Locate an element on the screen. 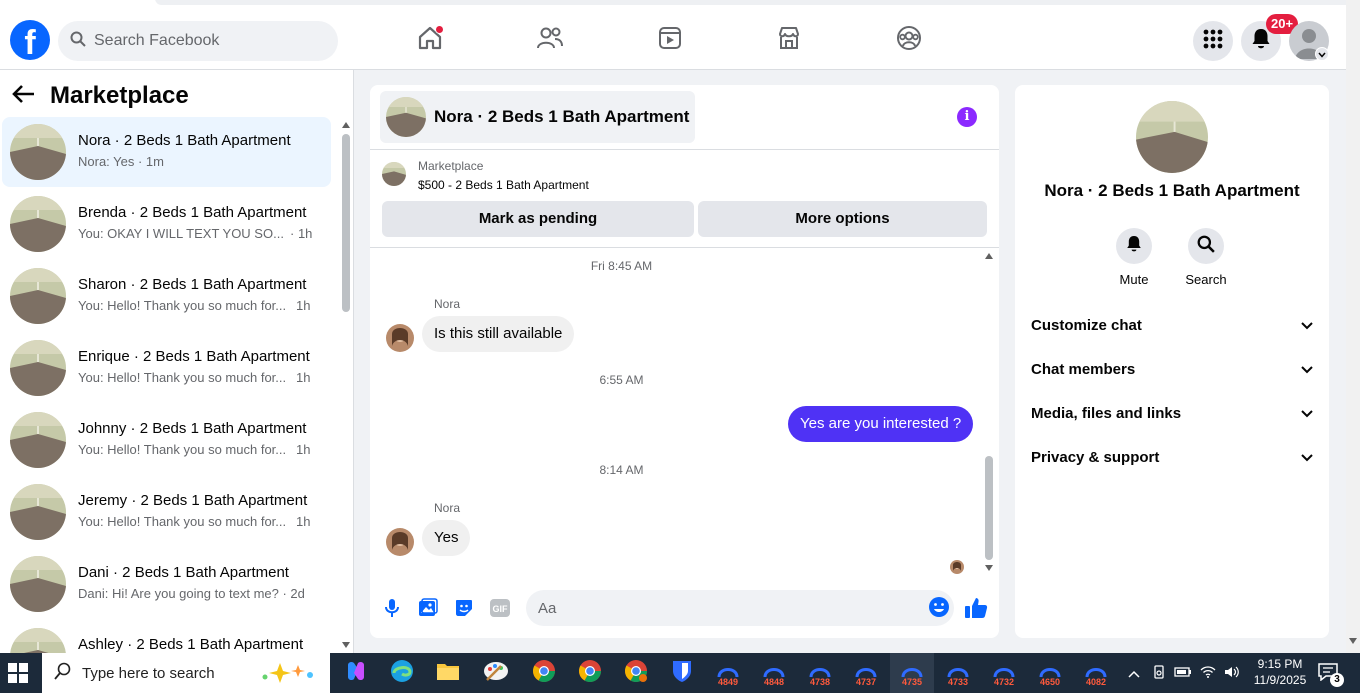 The image size is (1360, 693). system-clock: 9:15 PM 11/9/2025 is located at coordinates (1280, 672).